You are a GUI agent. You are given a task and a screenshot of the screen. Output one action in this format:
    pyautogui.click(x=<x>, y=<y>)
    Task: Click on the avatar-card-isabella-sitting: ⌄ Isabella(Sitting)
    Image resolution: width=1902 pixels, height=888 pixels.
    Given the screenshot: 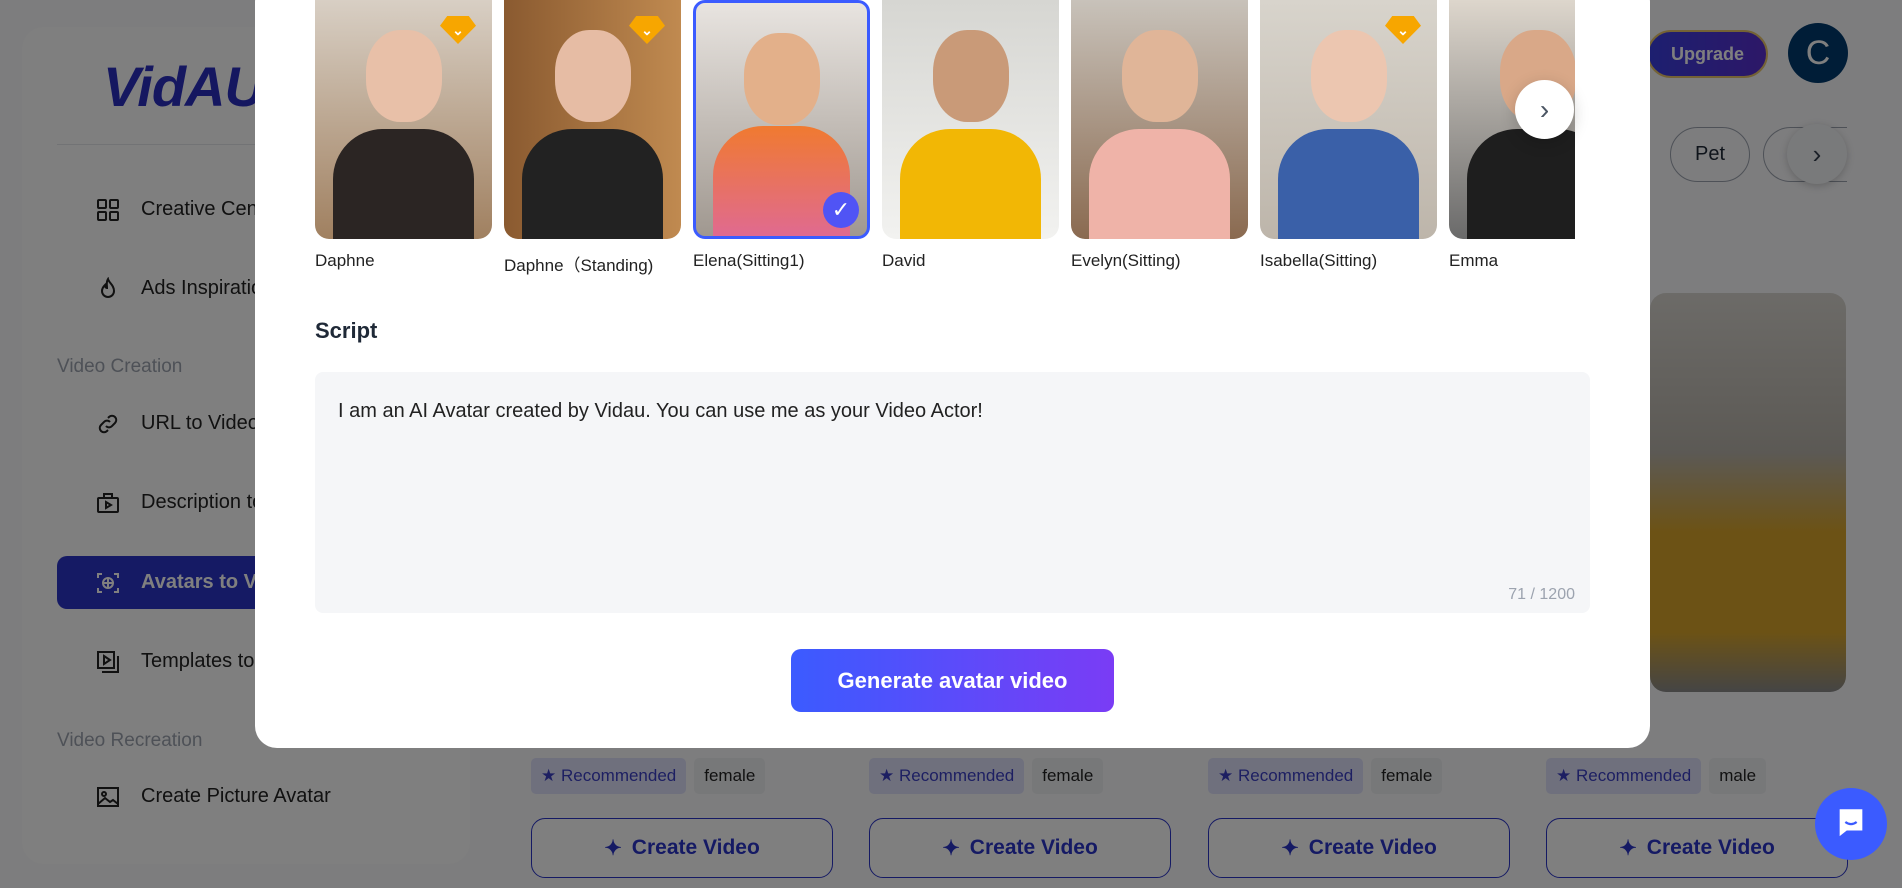 What is the action you would take?
    pyautogui.click(x=1348, y=135)
    